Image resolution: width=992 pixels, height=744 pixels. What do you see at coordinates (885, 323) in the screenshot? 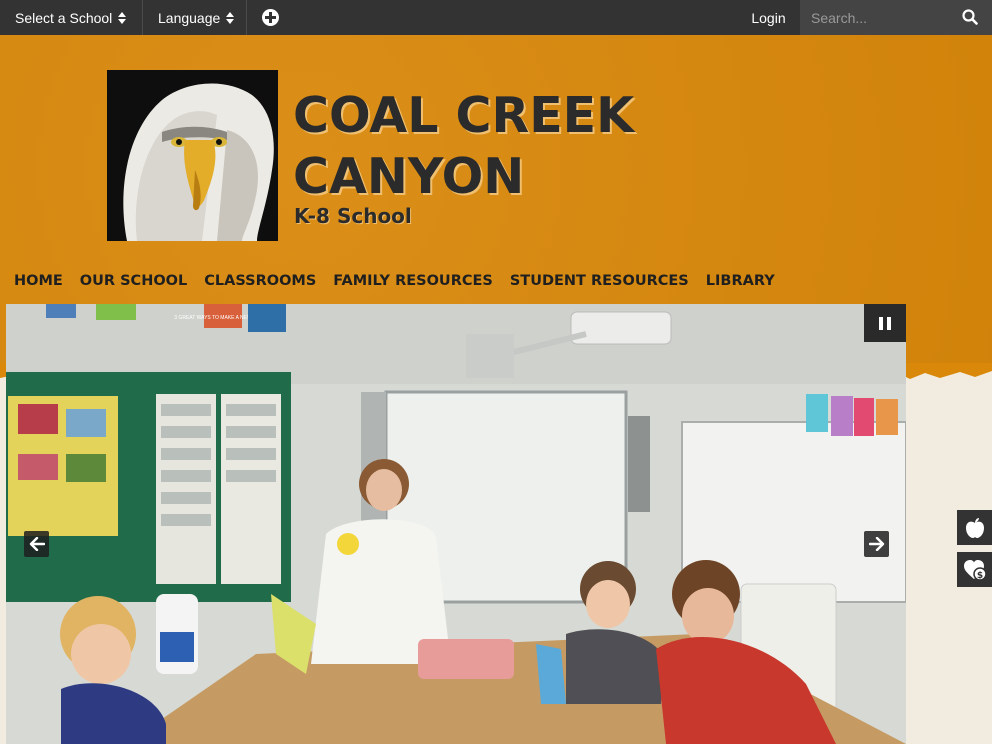
I see `pause-button` at bounding box center [885, 323].